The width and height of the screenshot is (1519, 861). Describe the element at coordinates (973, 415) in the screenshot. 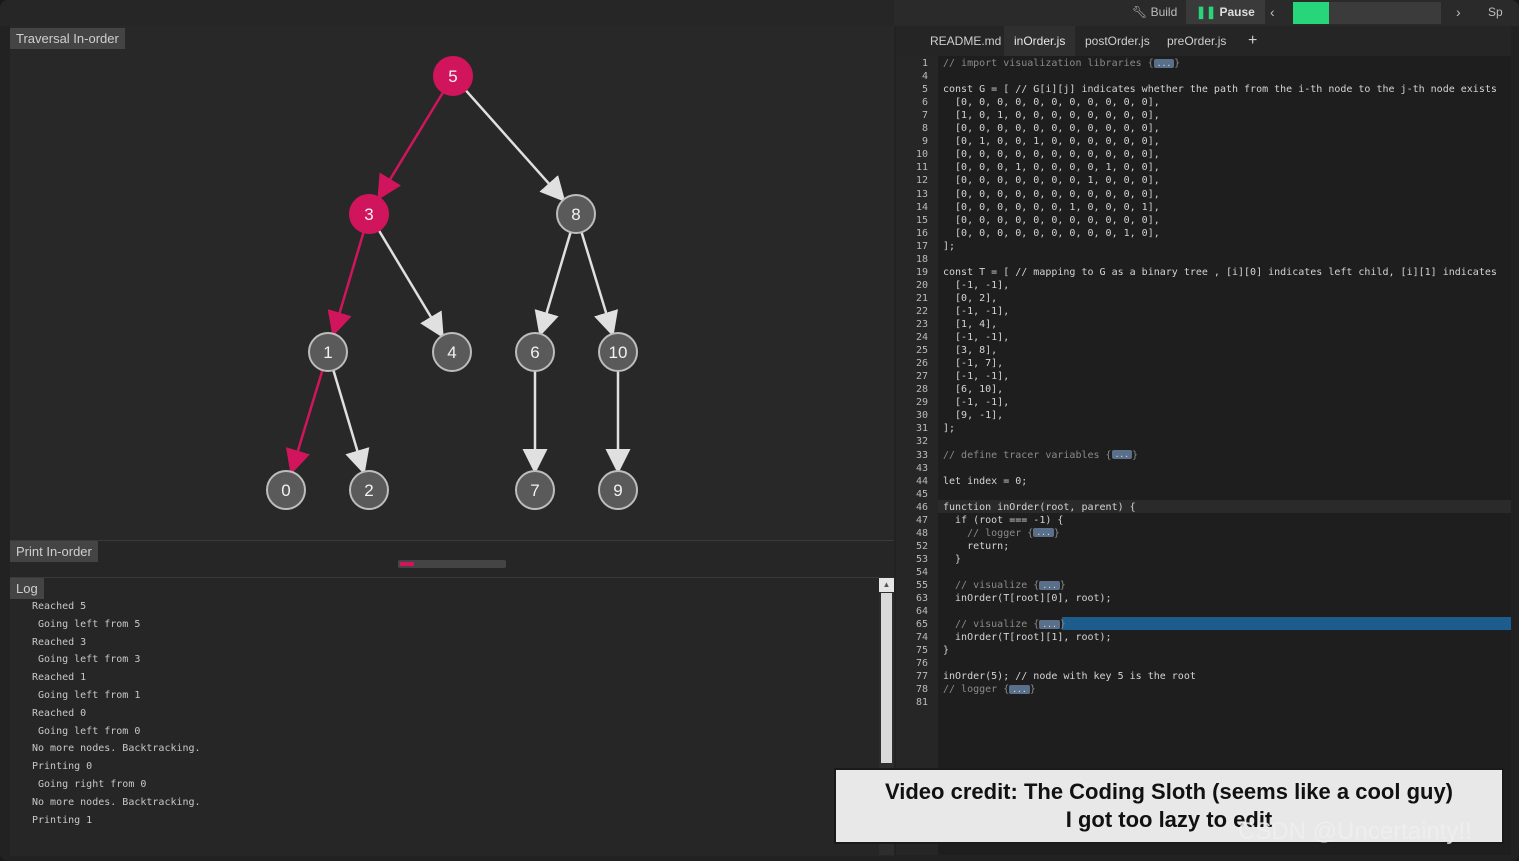

I see `code-line: [9, -1],` at that location.